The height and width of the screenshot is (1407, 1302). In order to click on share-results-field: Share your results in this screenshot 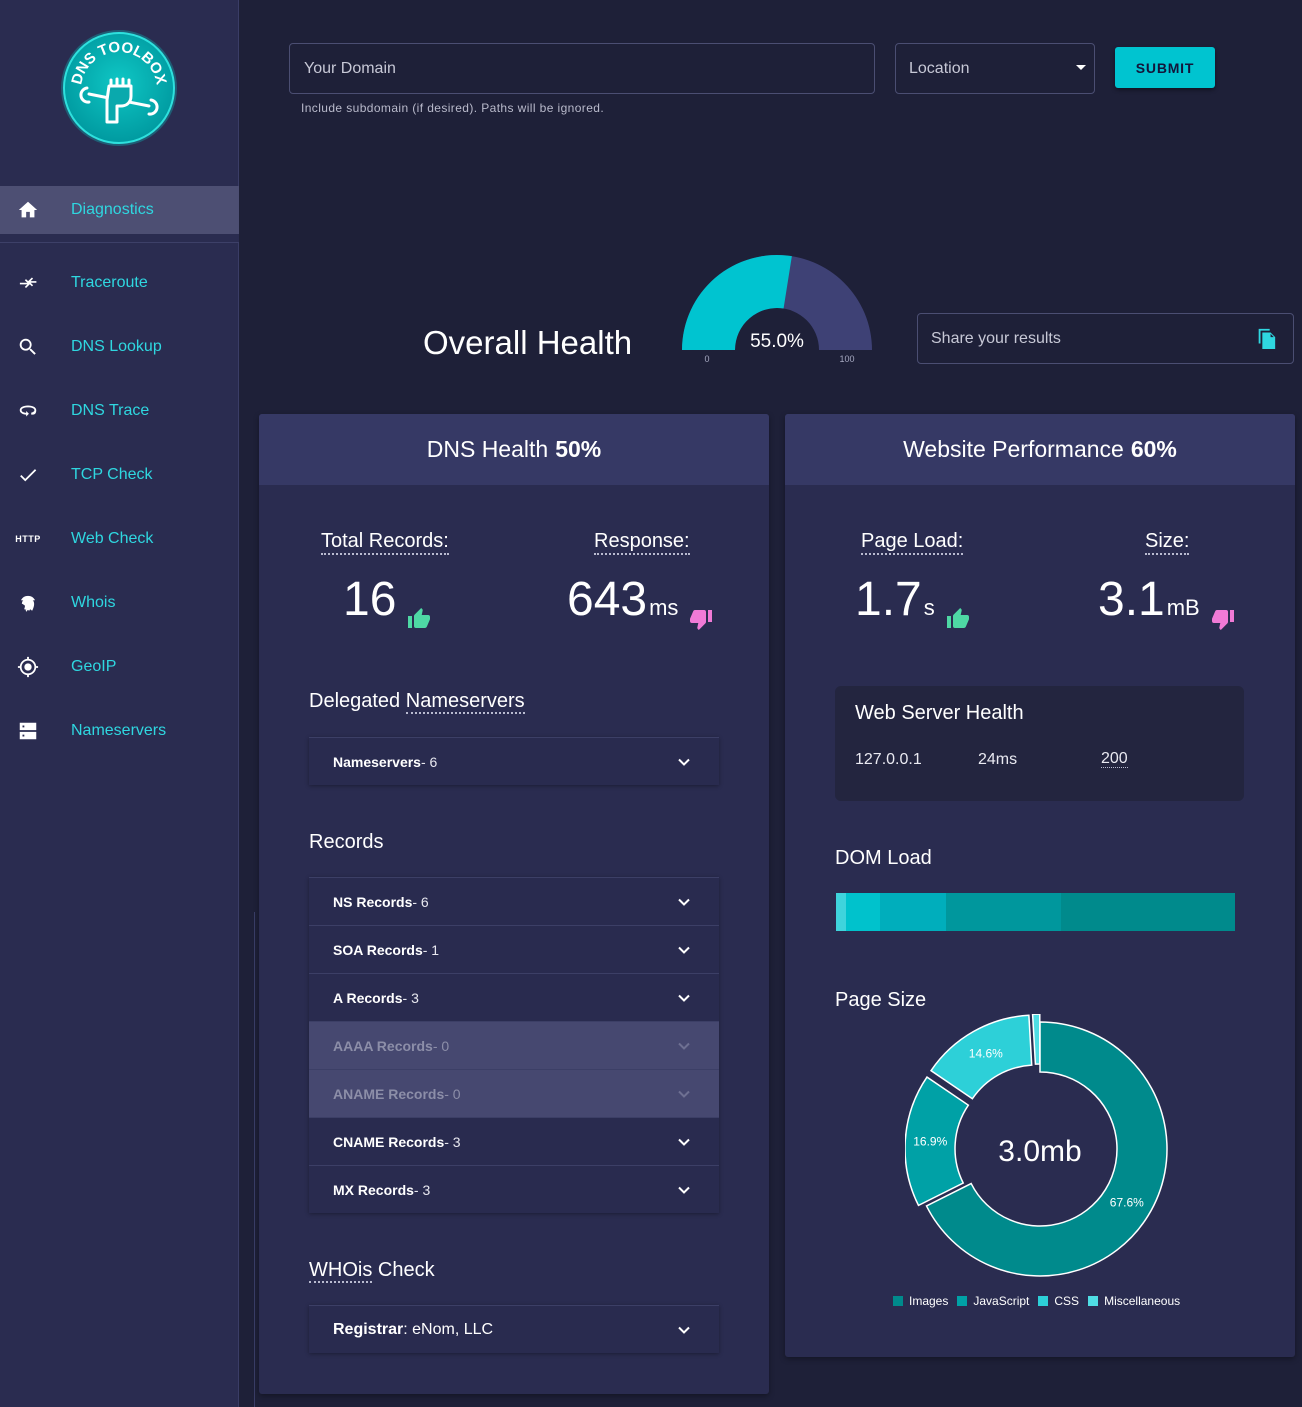, I will do `click(1105, 338)`.